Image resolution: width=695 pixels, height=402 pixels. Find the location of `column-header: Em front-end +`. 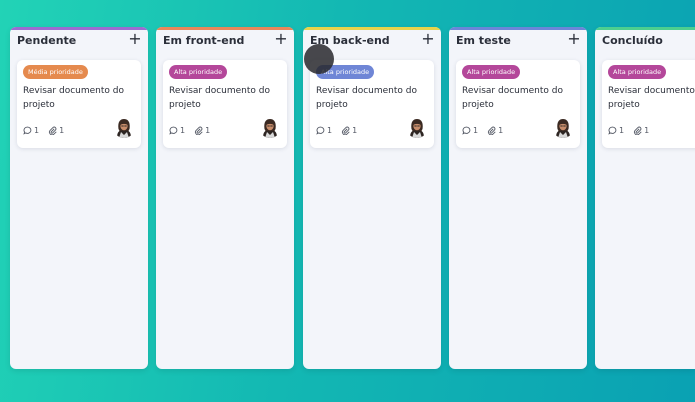

column-header: Em front-end + is located at coordinates (225, 42).